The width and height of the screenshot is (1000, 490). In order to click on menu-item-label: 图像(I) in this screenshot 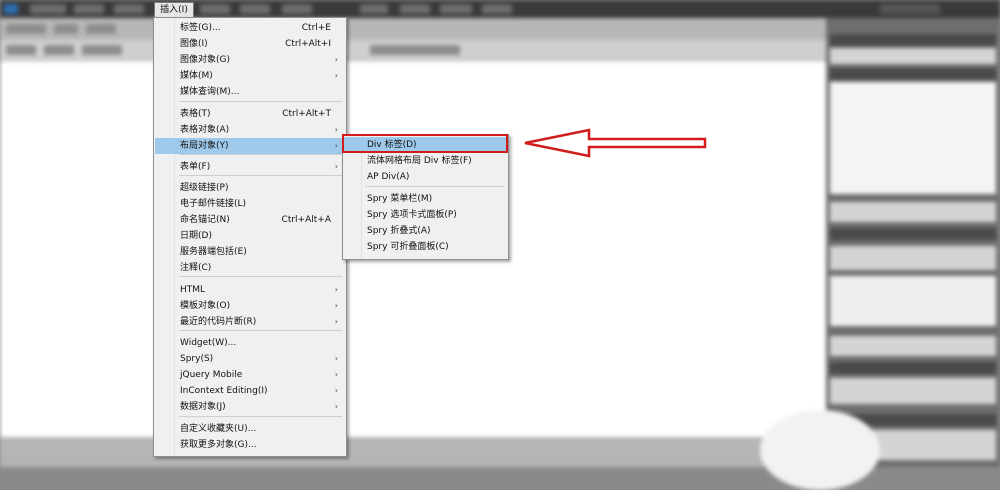, I will do `click(194, 44)`.